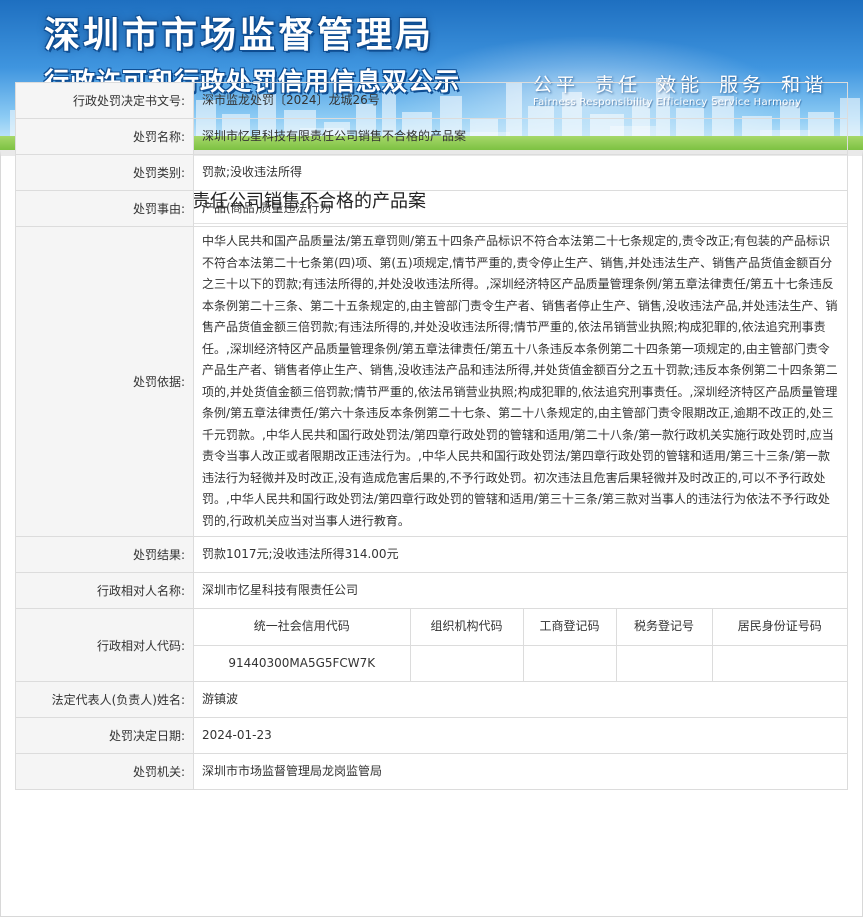  I want to click on header-tax-reg-no: 税务登记号, so click(664, 627).